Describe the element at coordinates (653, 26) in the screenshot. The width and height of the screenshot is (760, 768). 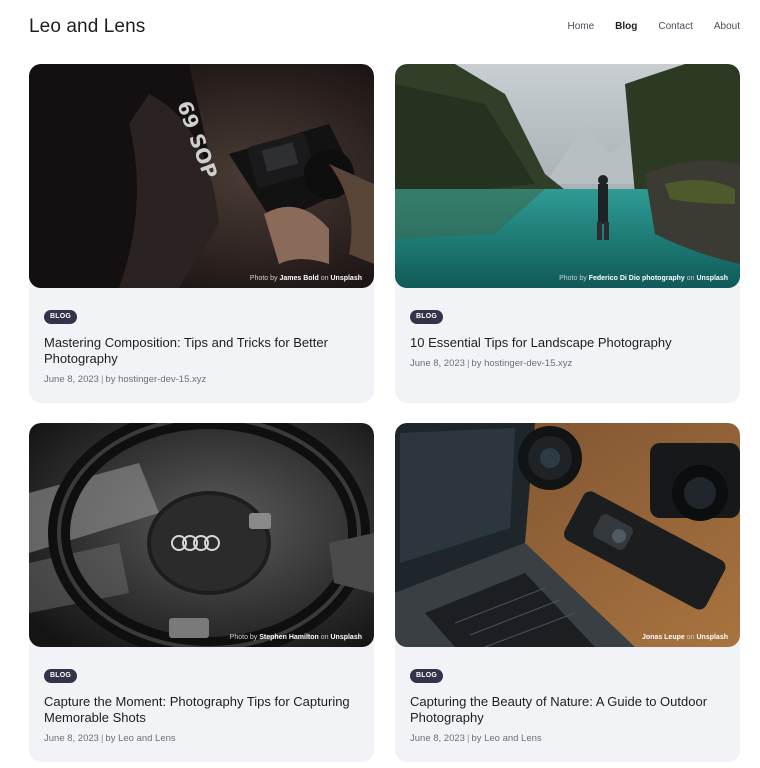
I see `main-nav: Home Blog Contact About` at that location.